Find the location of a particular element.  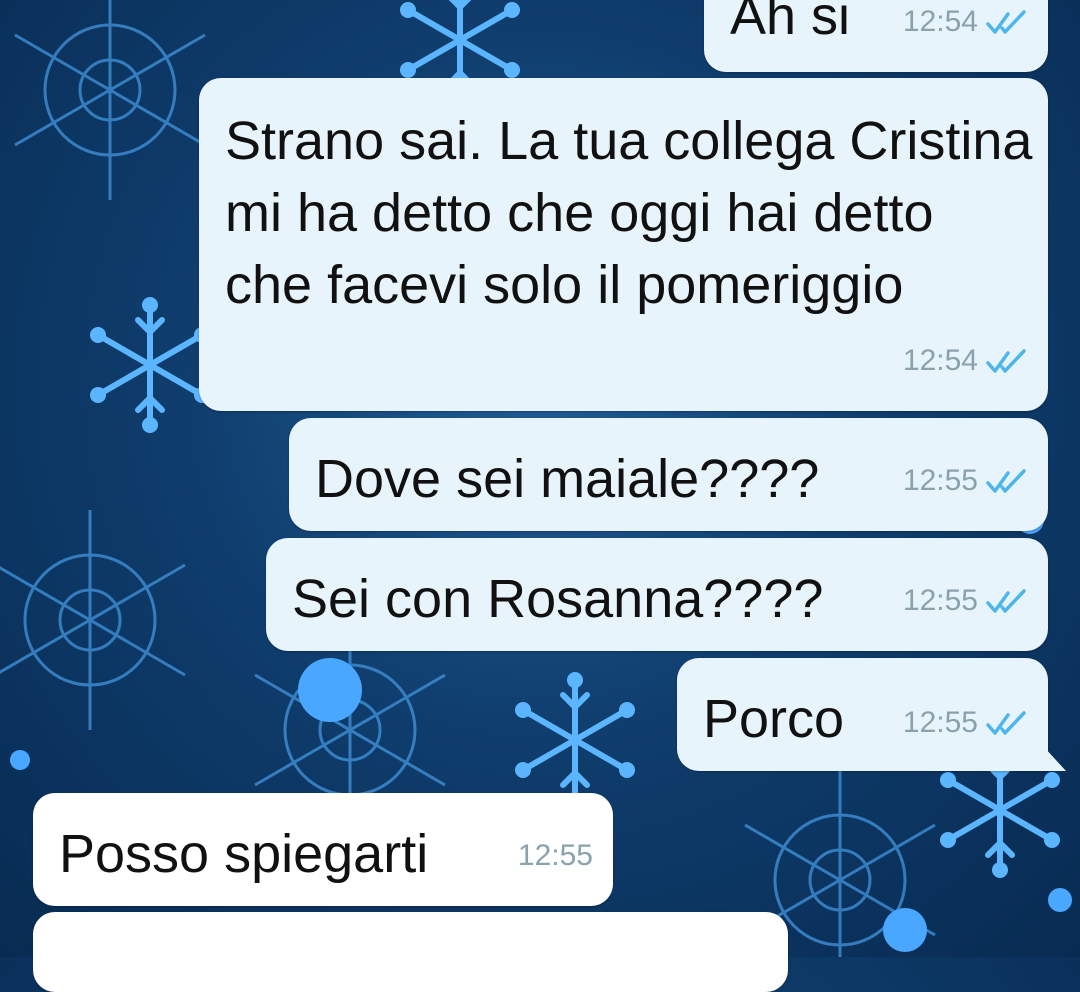

message-bubble-outgoing: Sei con Rosanna???? 12:55 is located at coordinates (657, 594).